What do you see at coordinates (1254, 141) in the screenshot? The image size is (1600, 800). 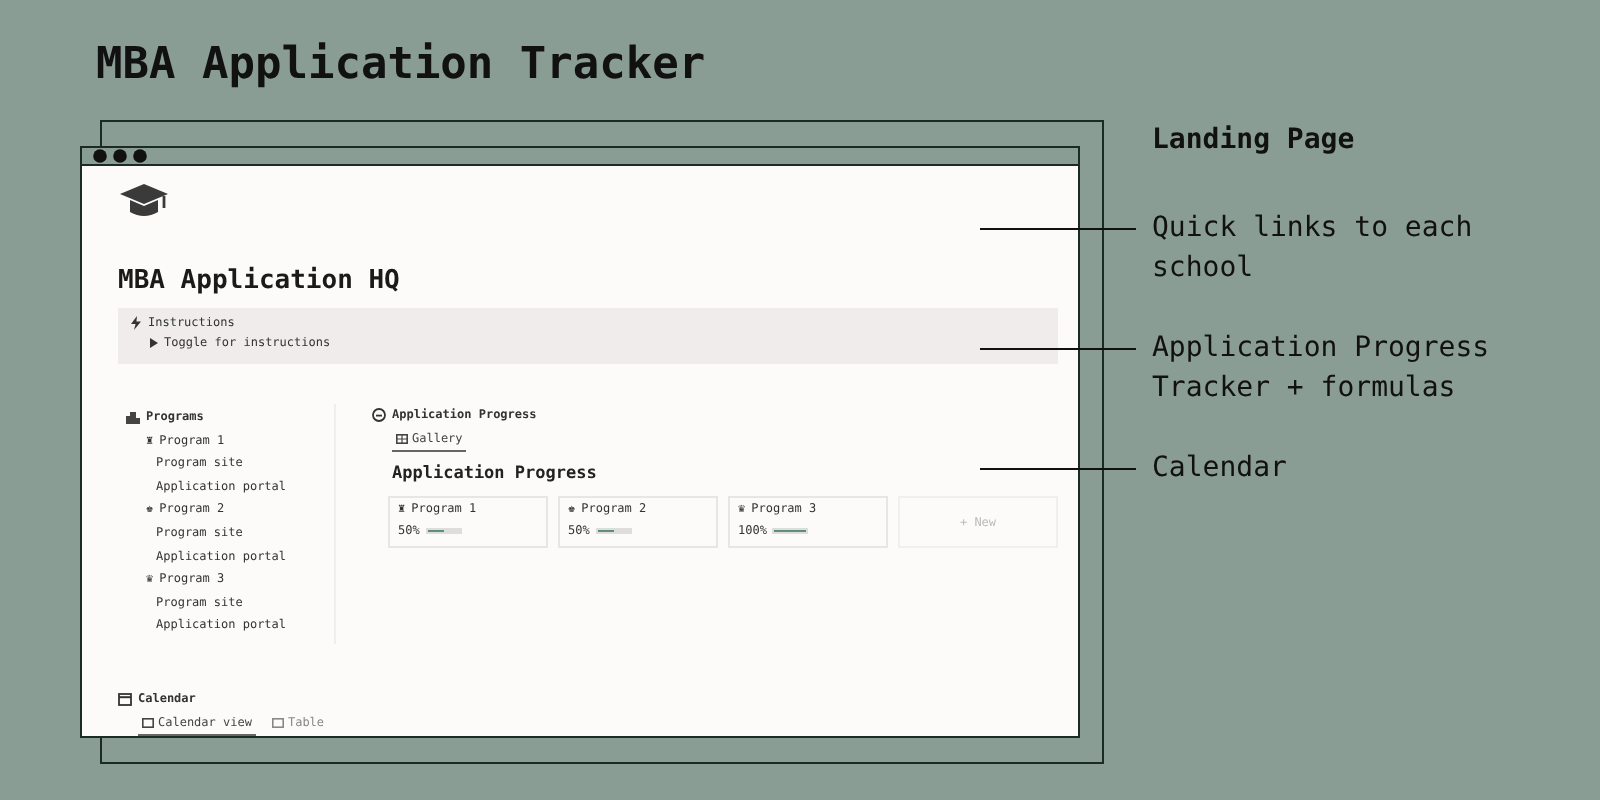 I see `annotation-label: Landing Page` at bounding box center [1254, 141].